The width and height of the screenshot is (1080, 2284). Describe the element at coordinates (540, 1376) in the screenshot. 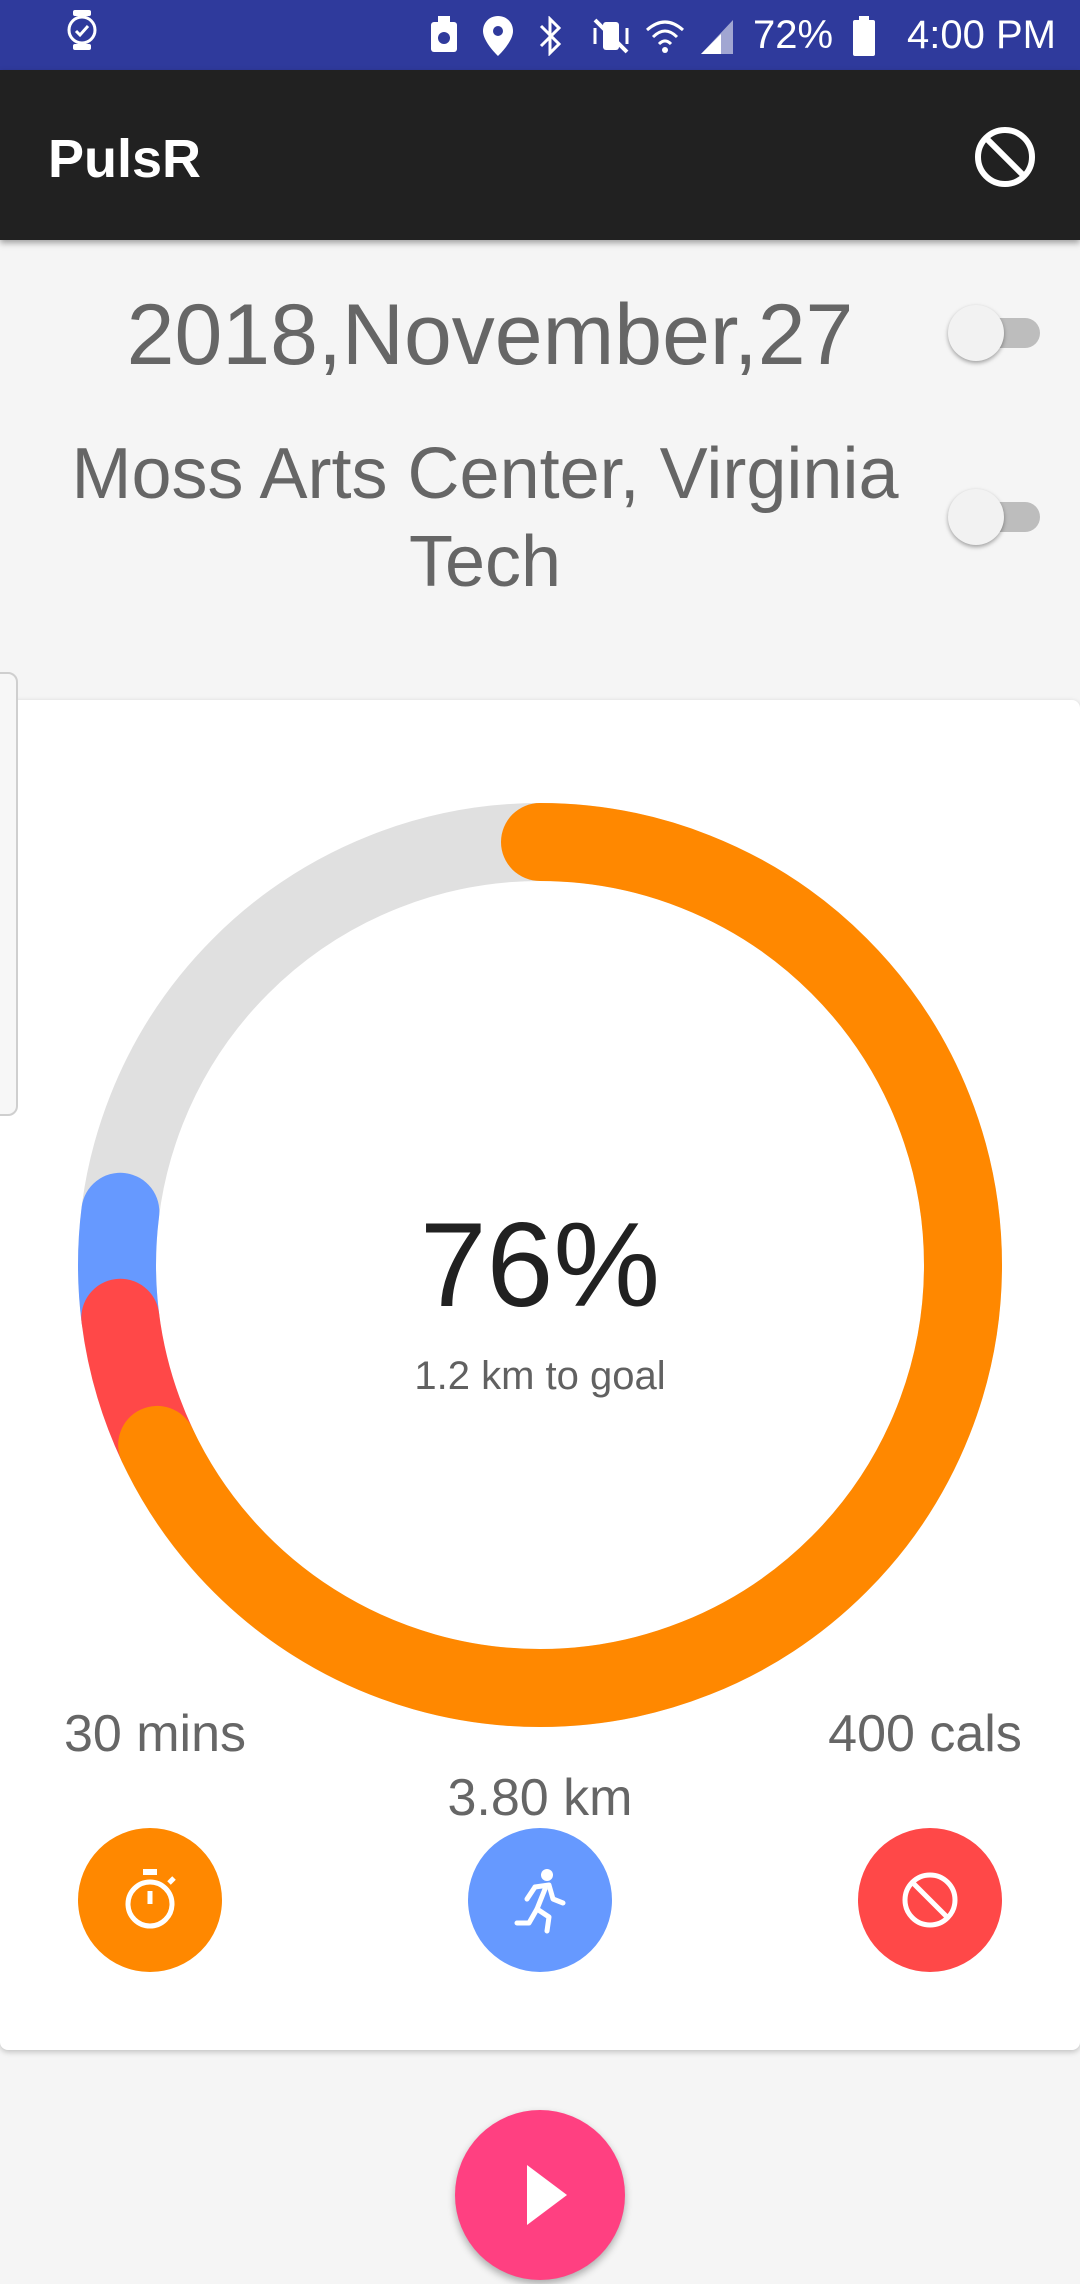

I see `progress-subtitle: 1.2 km to goal` at that location.